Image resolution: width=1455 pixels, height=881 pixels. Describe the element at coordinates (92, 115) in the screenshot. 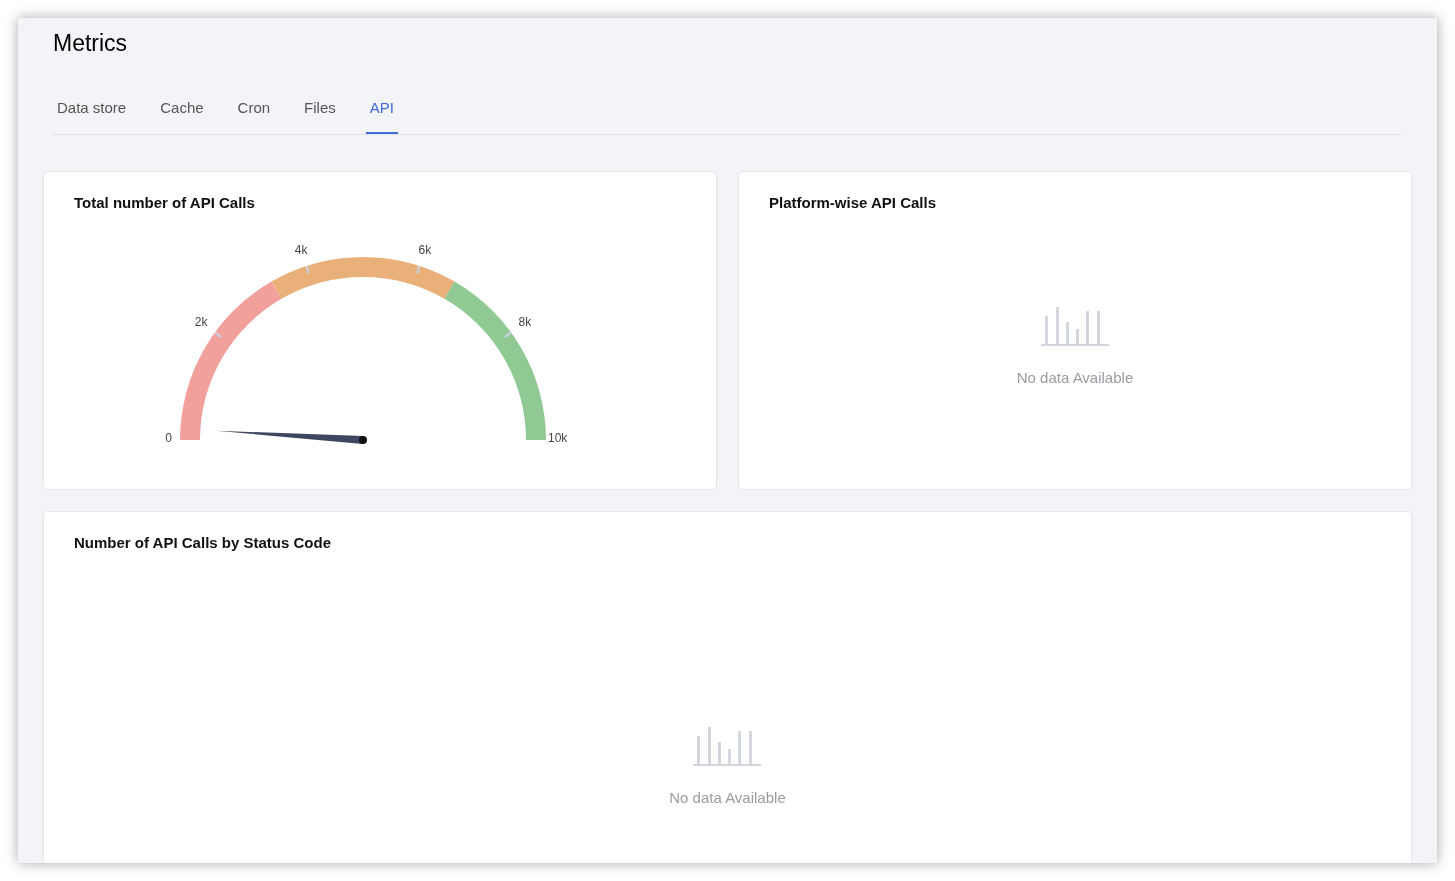

I see `tab: Data store` at that location.